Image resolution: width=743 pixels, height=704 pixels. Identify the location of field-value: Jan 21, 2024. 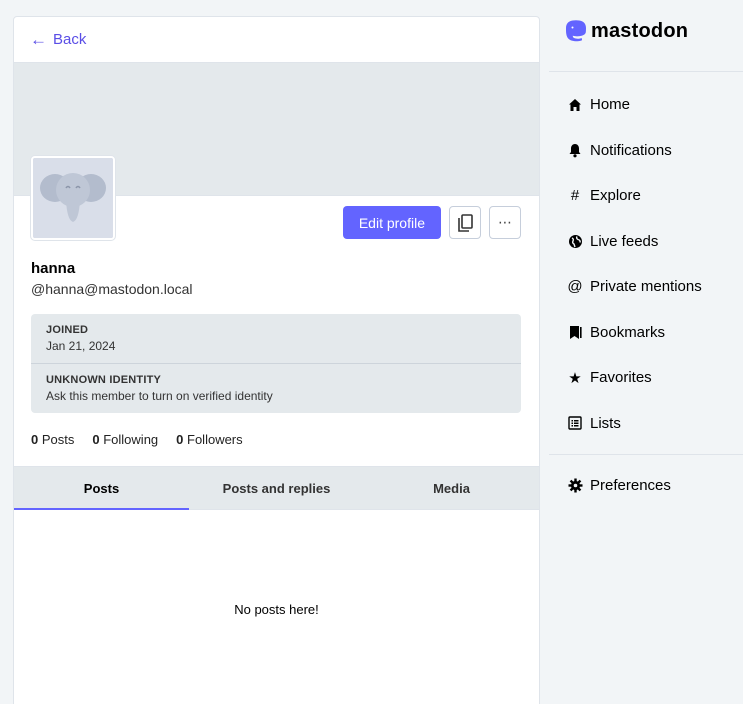
(81, 346).